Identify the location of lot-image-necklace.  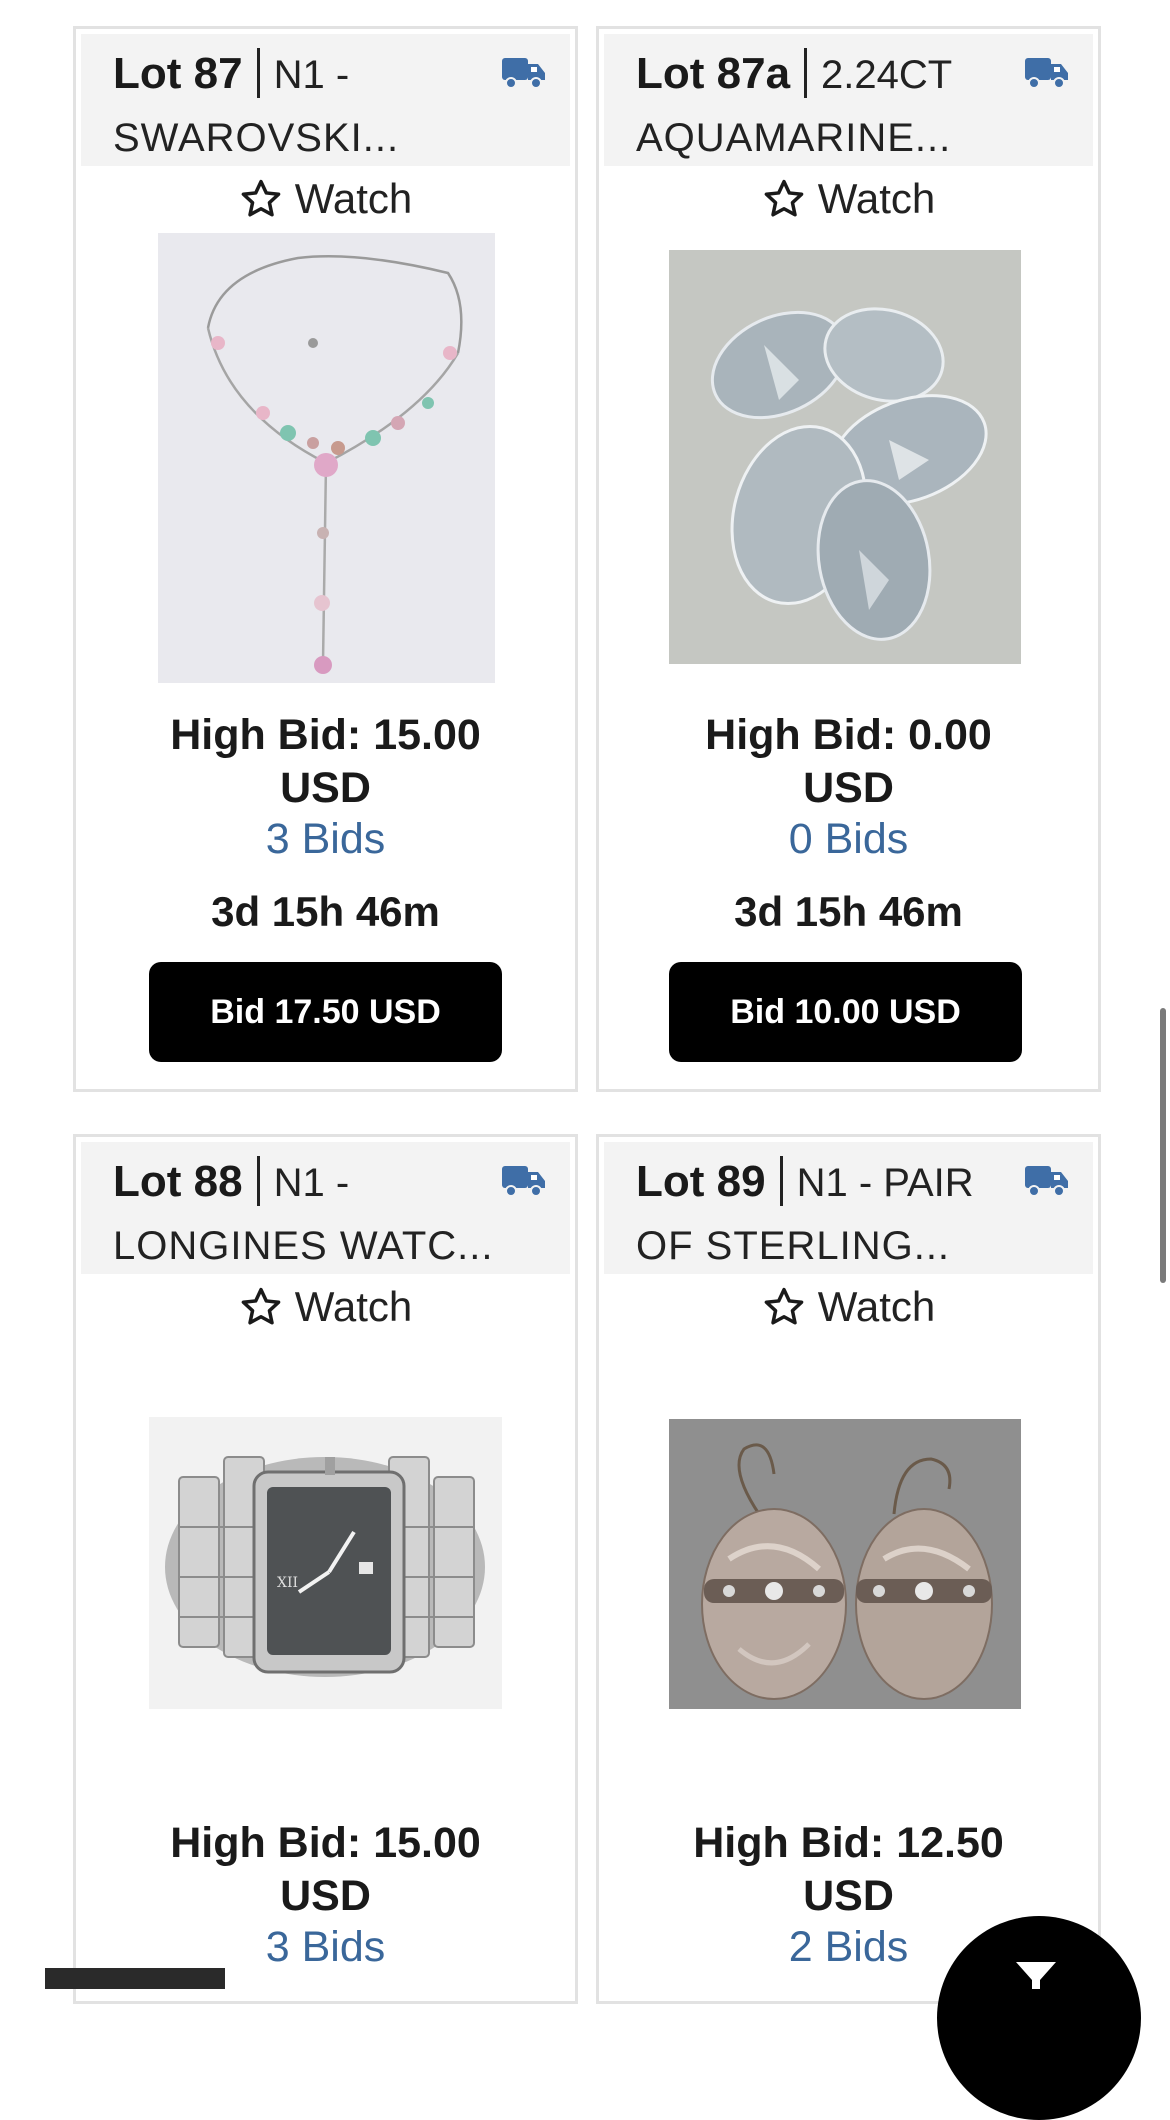
(326, 458).